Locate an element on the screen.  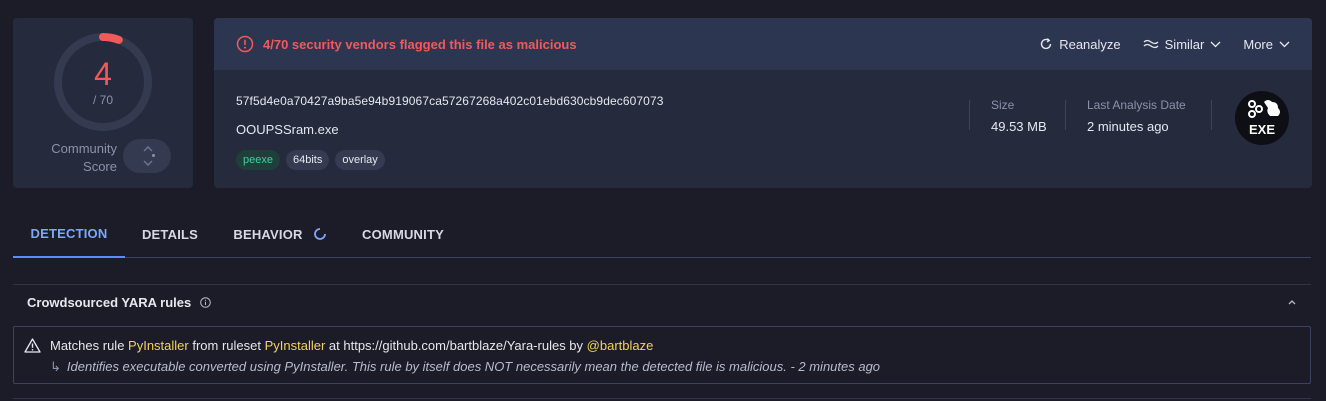
last-analysis-date: Last Analysis Date 2 minutes ago is located at coordinates (1136, 116).